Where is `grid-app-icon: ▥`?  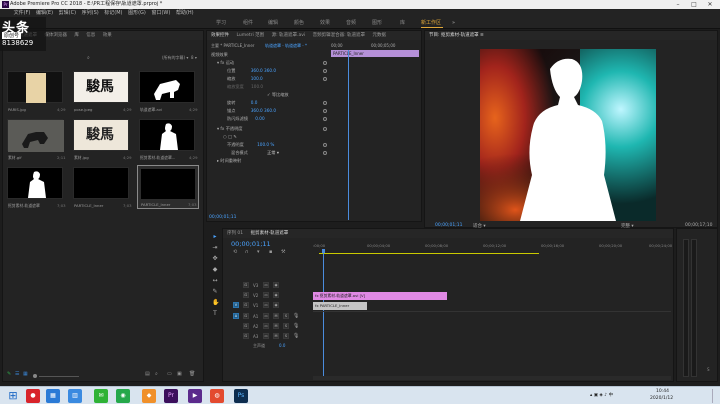
grid-app-icon: ▥ is located at coordinates (75, 396).